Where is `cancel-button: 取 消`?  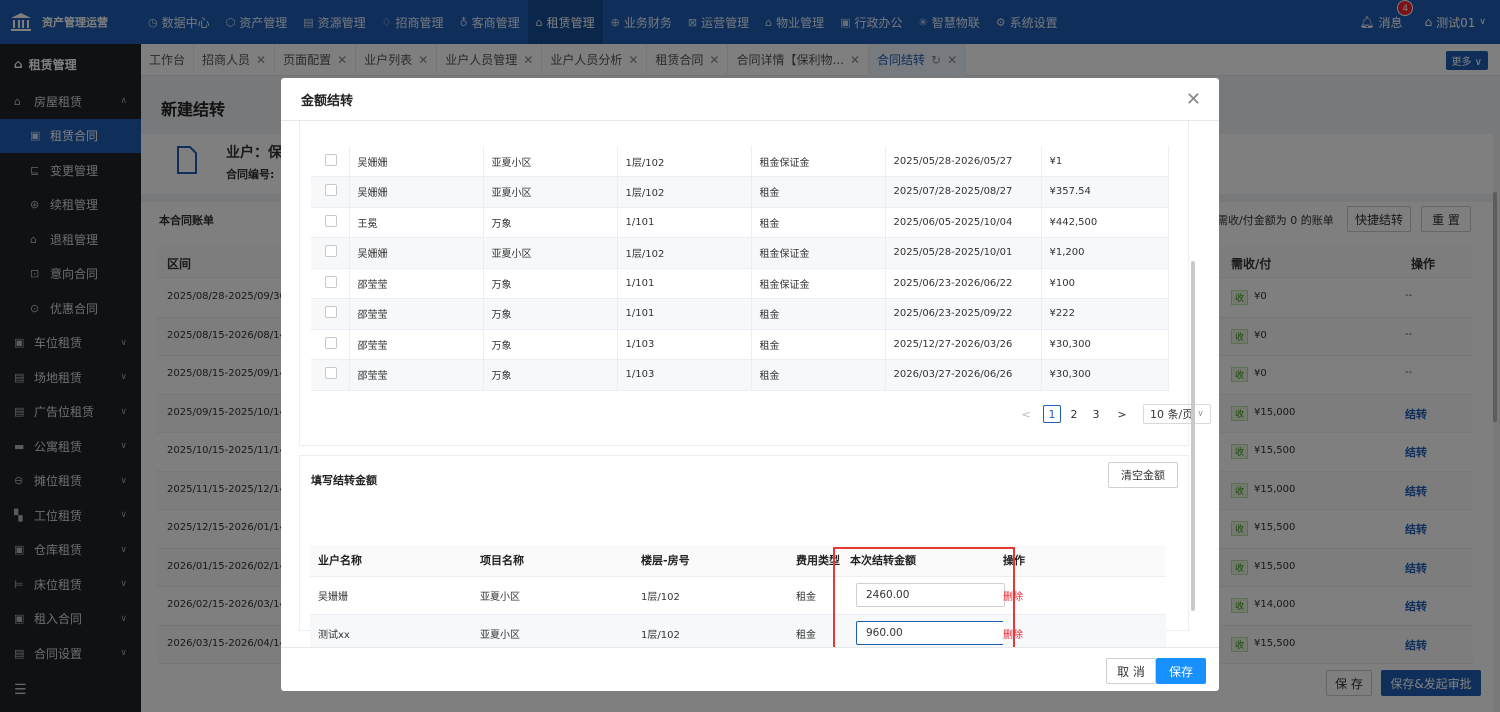
cancel-button: 取 消 is located at coordinates (1131, 671).